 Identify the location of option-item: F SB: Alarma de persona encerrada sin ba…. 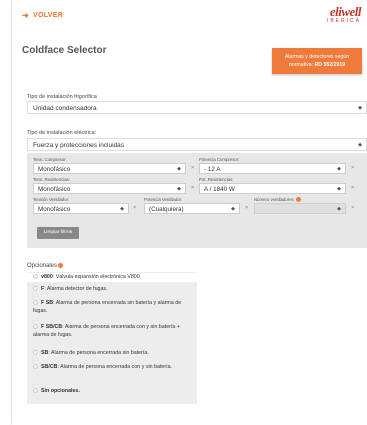
(113, 307).